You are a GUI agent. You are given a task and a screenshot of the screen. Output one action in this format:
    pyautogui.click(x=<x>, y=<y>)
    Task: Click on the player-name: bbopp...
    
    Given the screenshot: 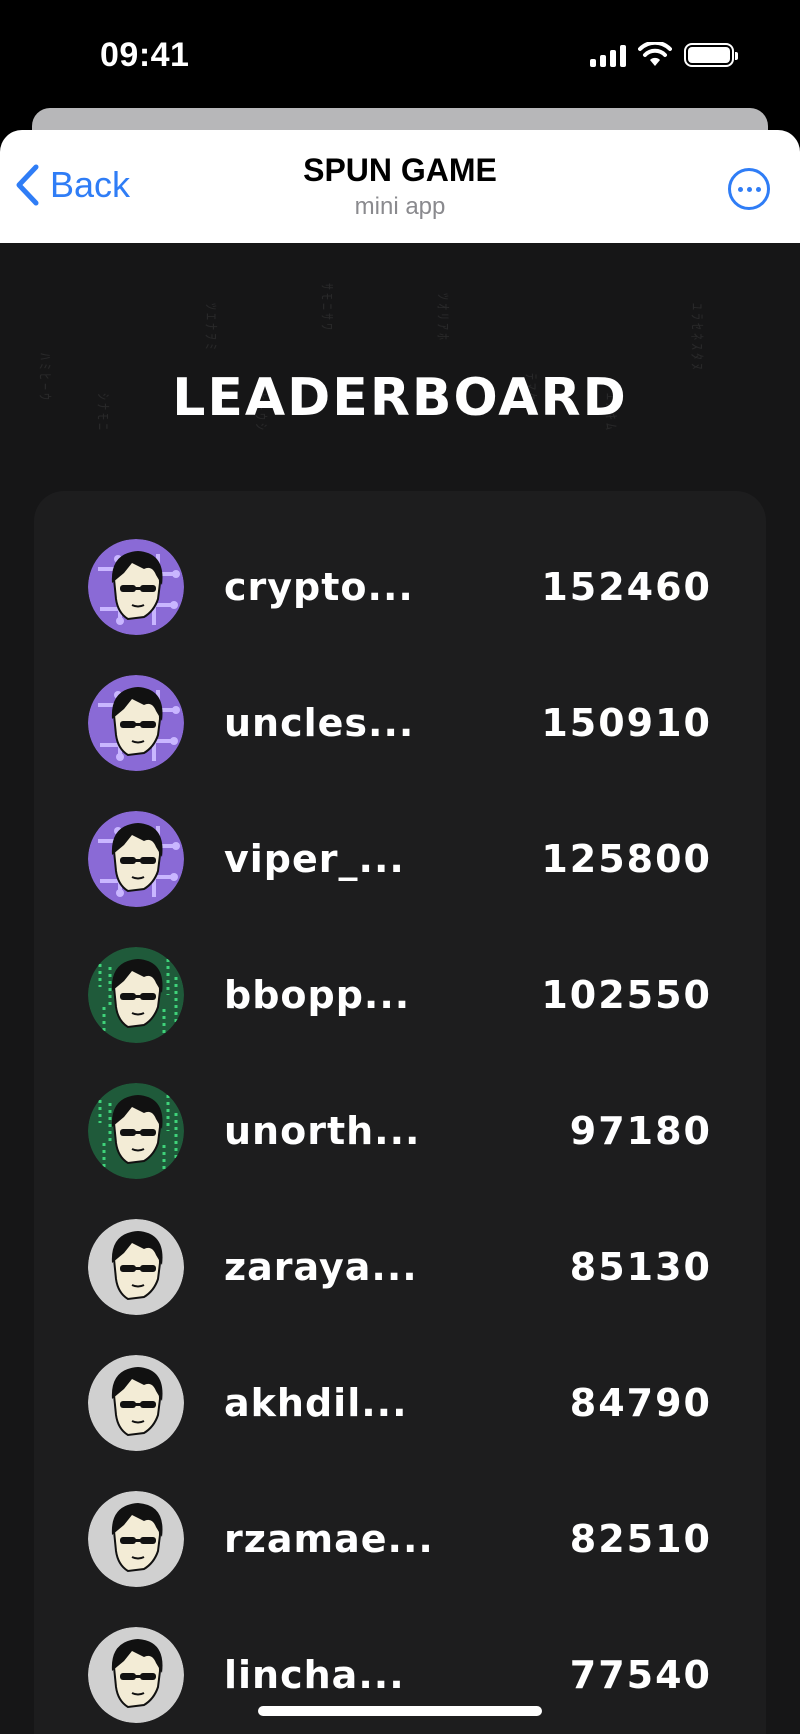 What is the action you would take?
    pyautogui.click(x=317, y=995)
    